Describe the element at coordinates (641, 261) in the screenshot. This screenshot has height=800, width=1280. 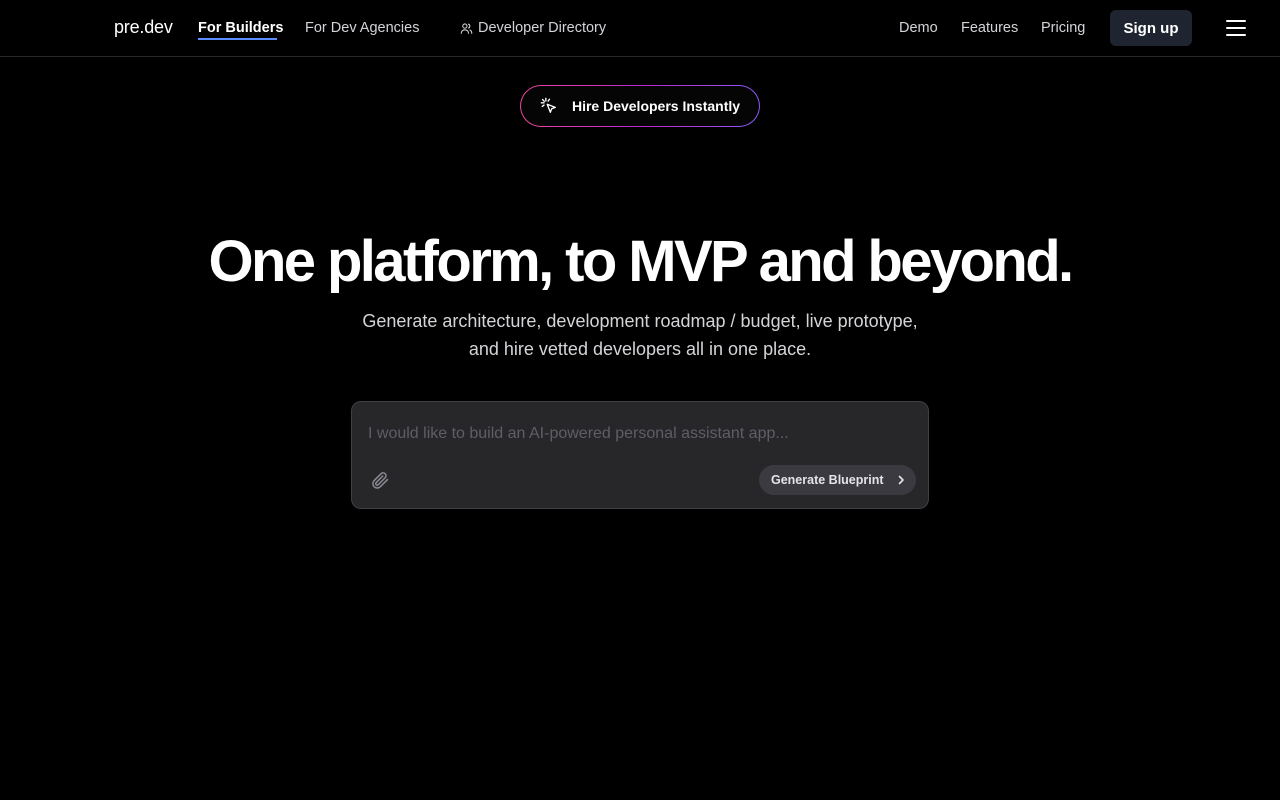
I see `hero-headline: One platform, to MVP and beyond.` at that location.